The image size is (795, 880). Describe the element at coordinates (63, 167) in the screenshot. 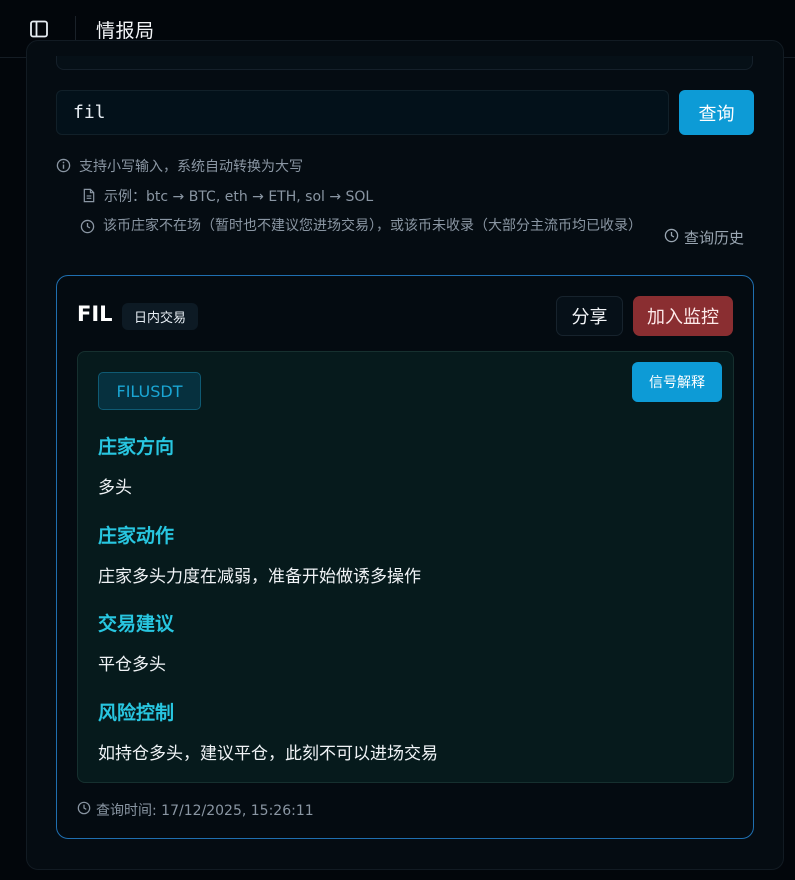

I see `info-icon` at that location.